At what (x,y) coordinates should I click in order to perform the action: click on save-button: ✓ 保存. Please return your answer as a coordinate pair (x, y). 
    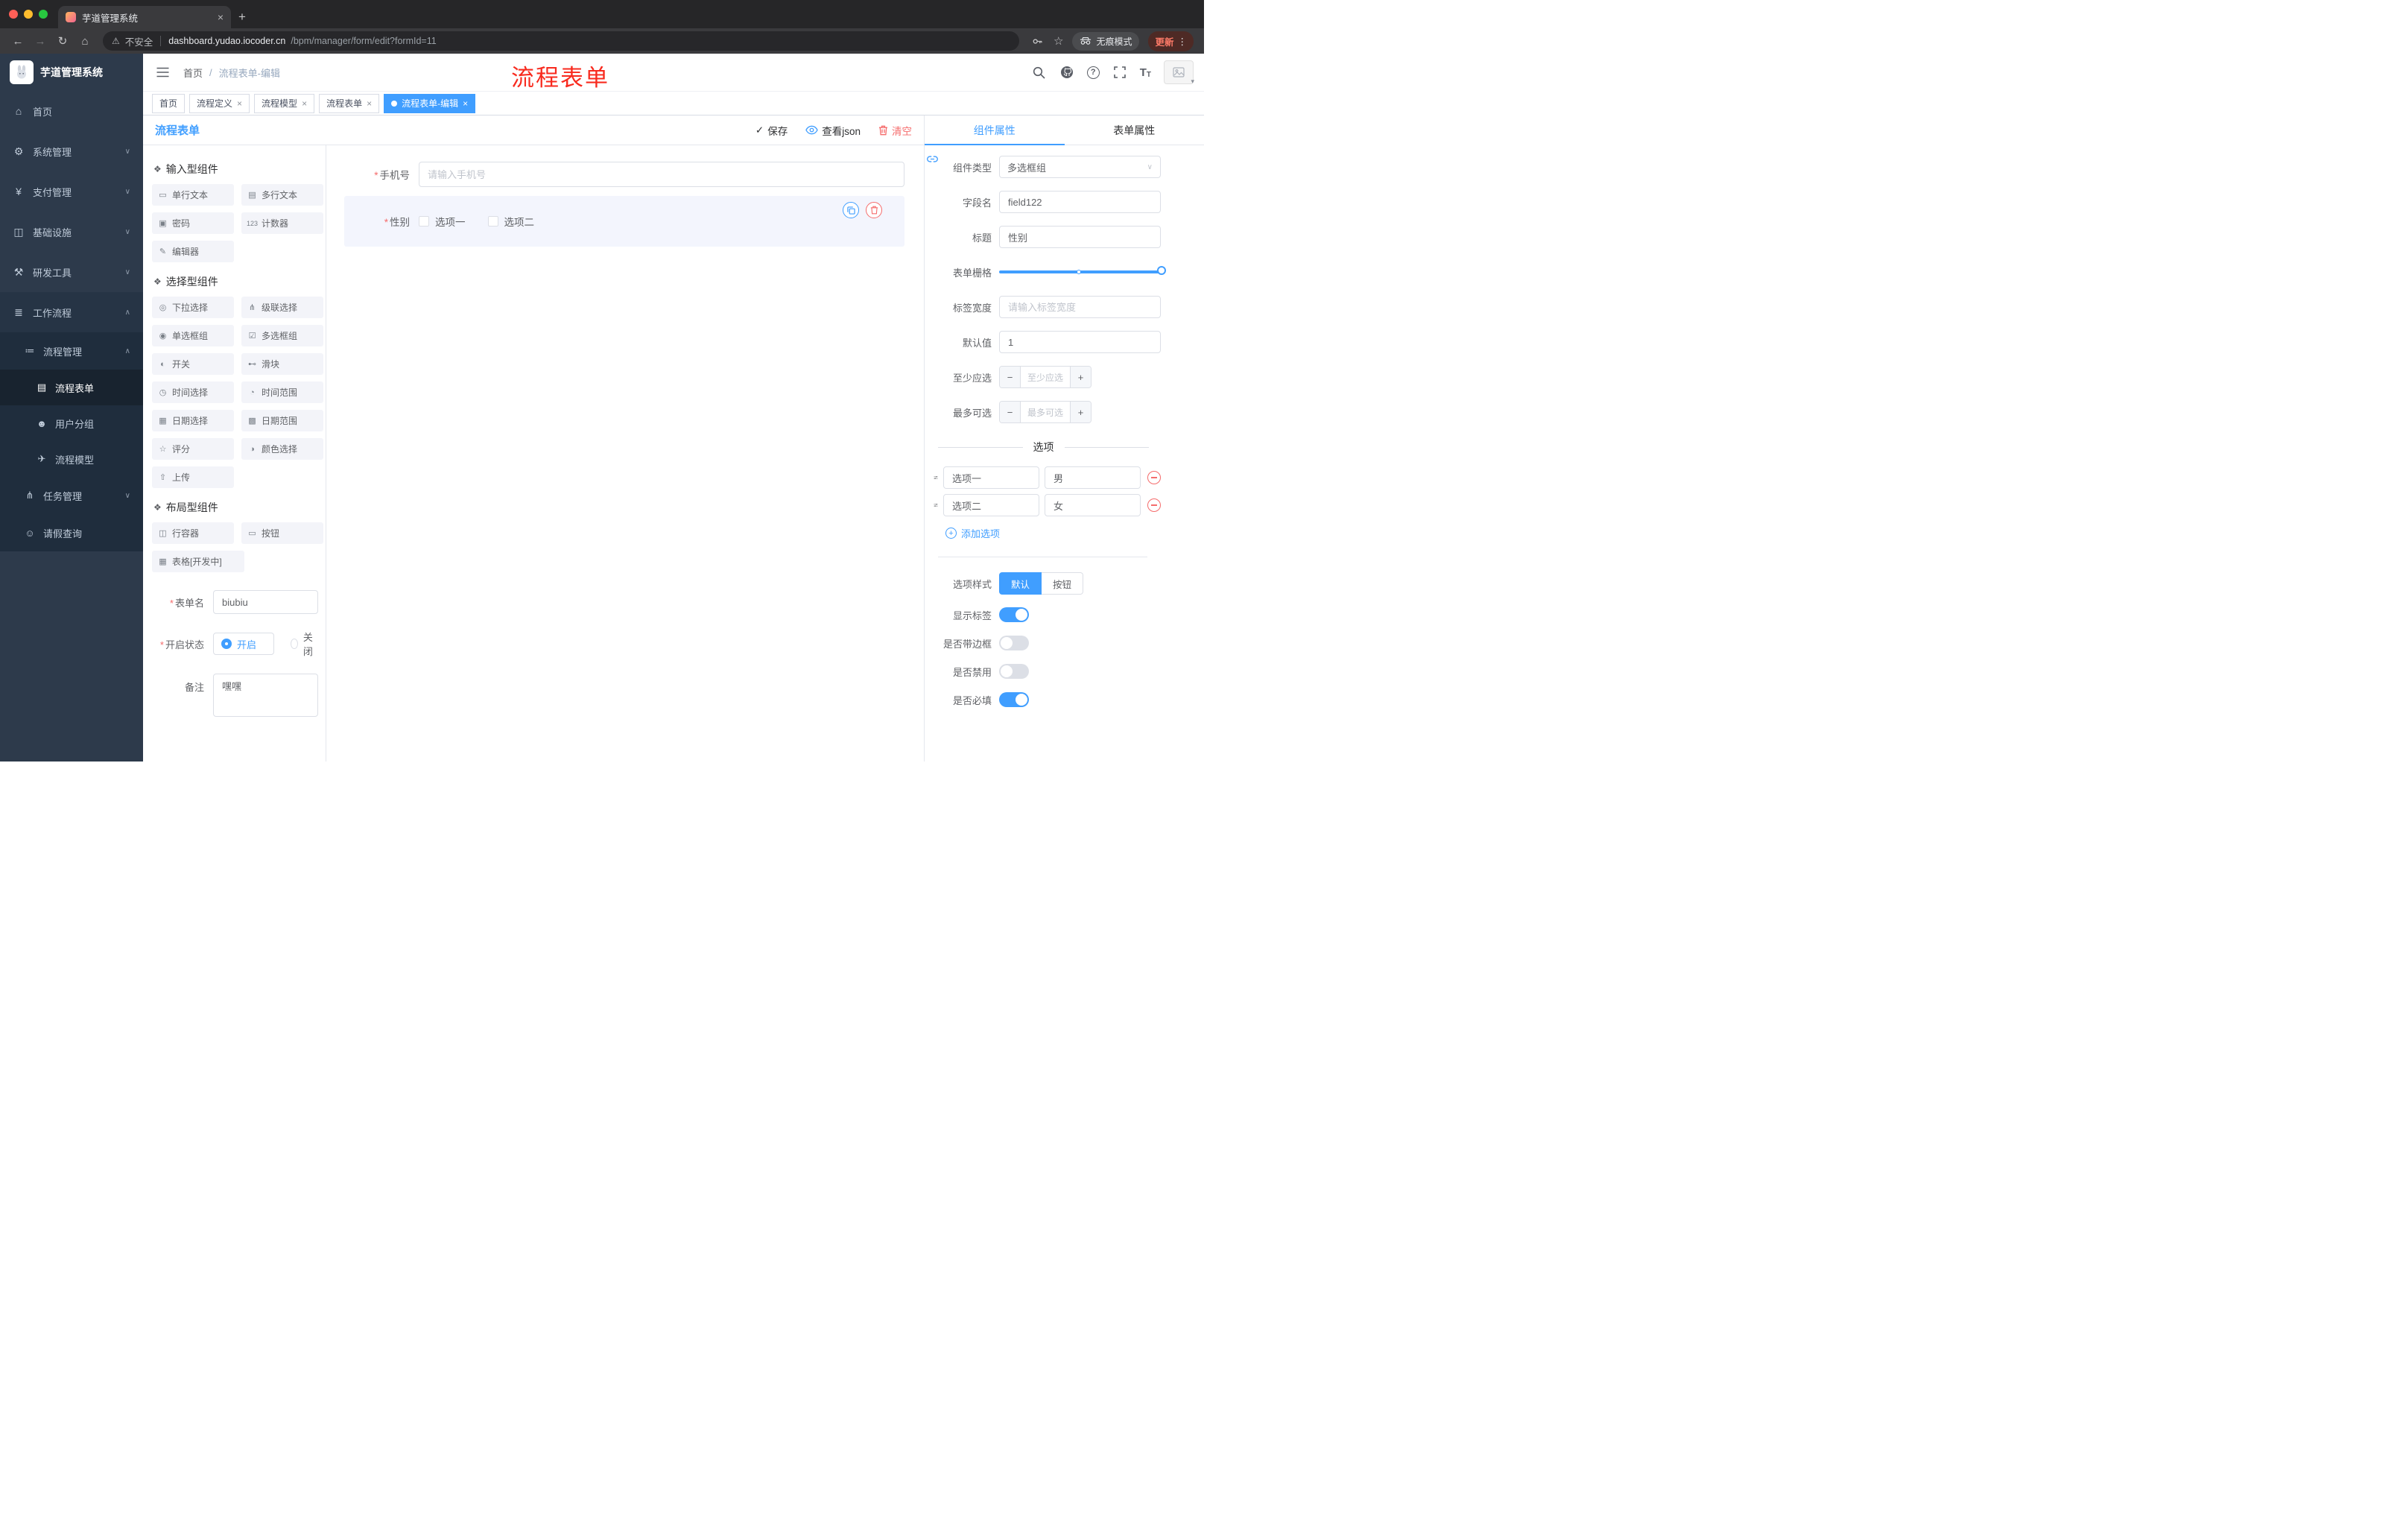
    Looking at the image, I should click on (771, 131).